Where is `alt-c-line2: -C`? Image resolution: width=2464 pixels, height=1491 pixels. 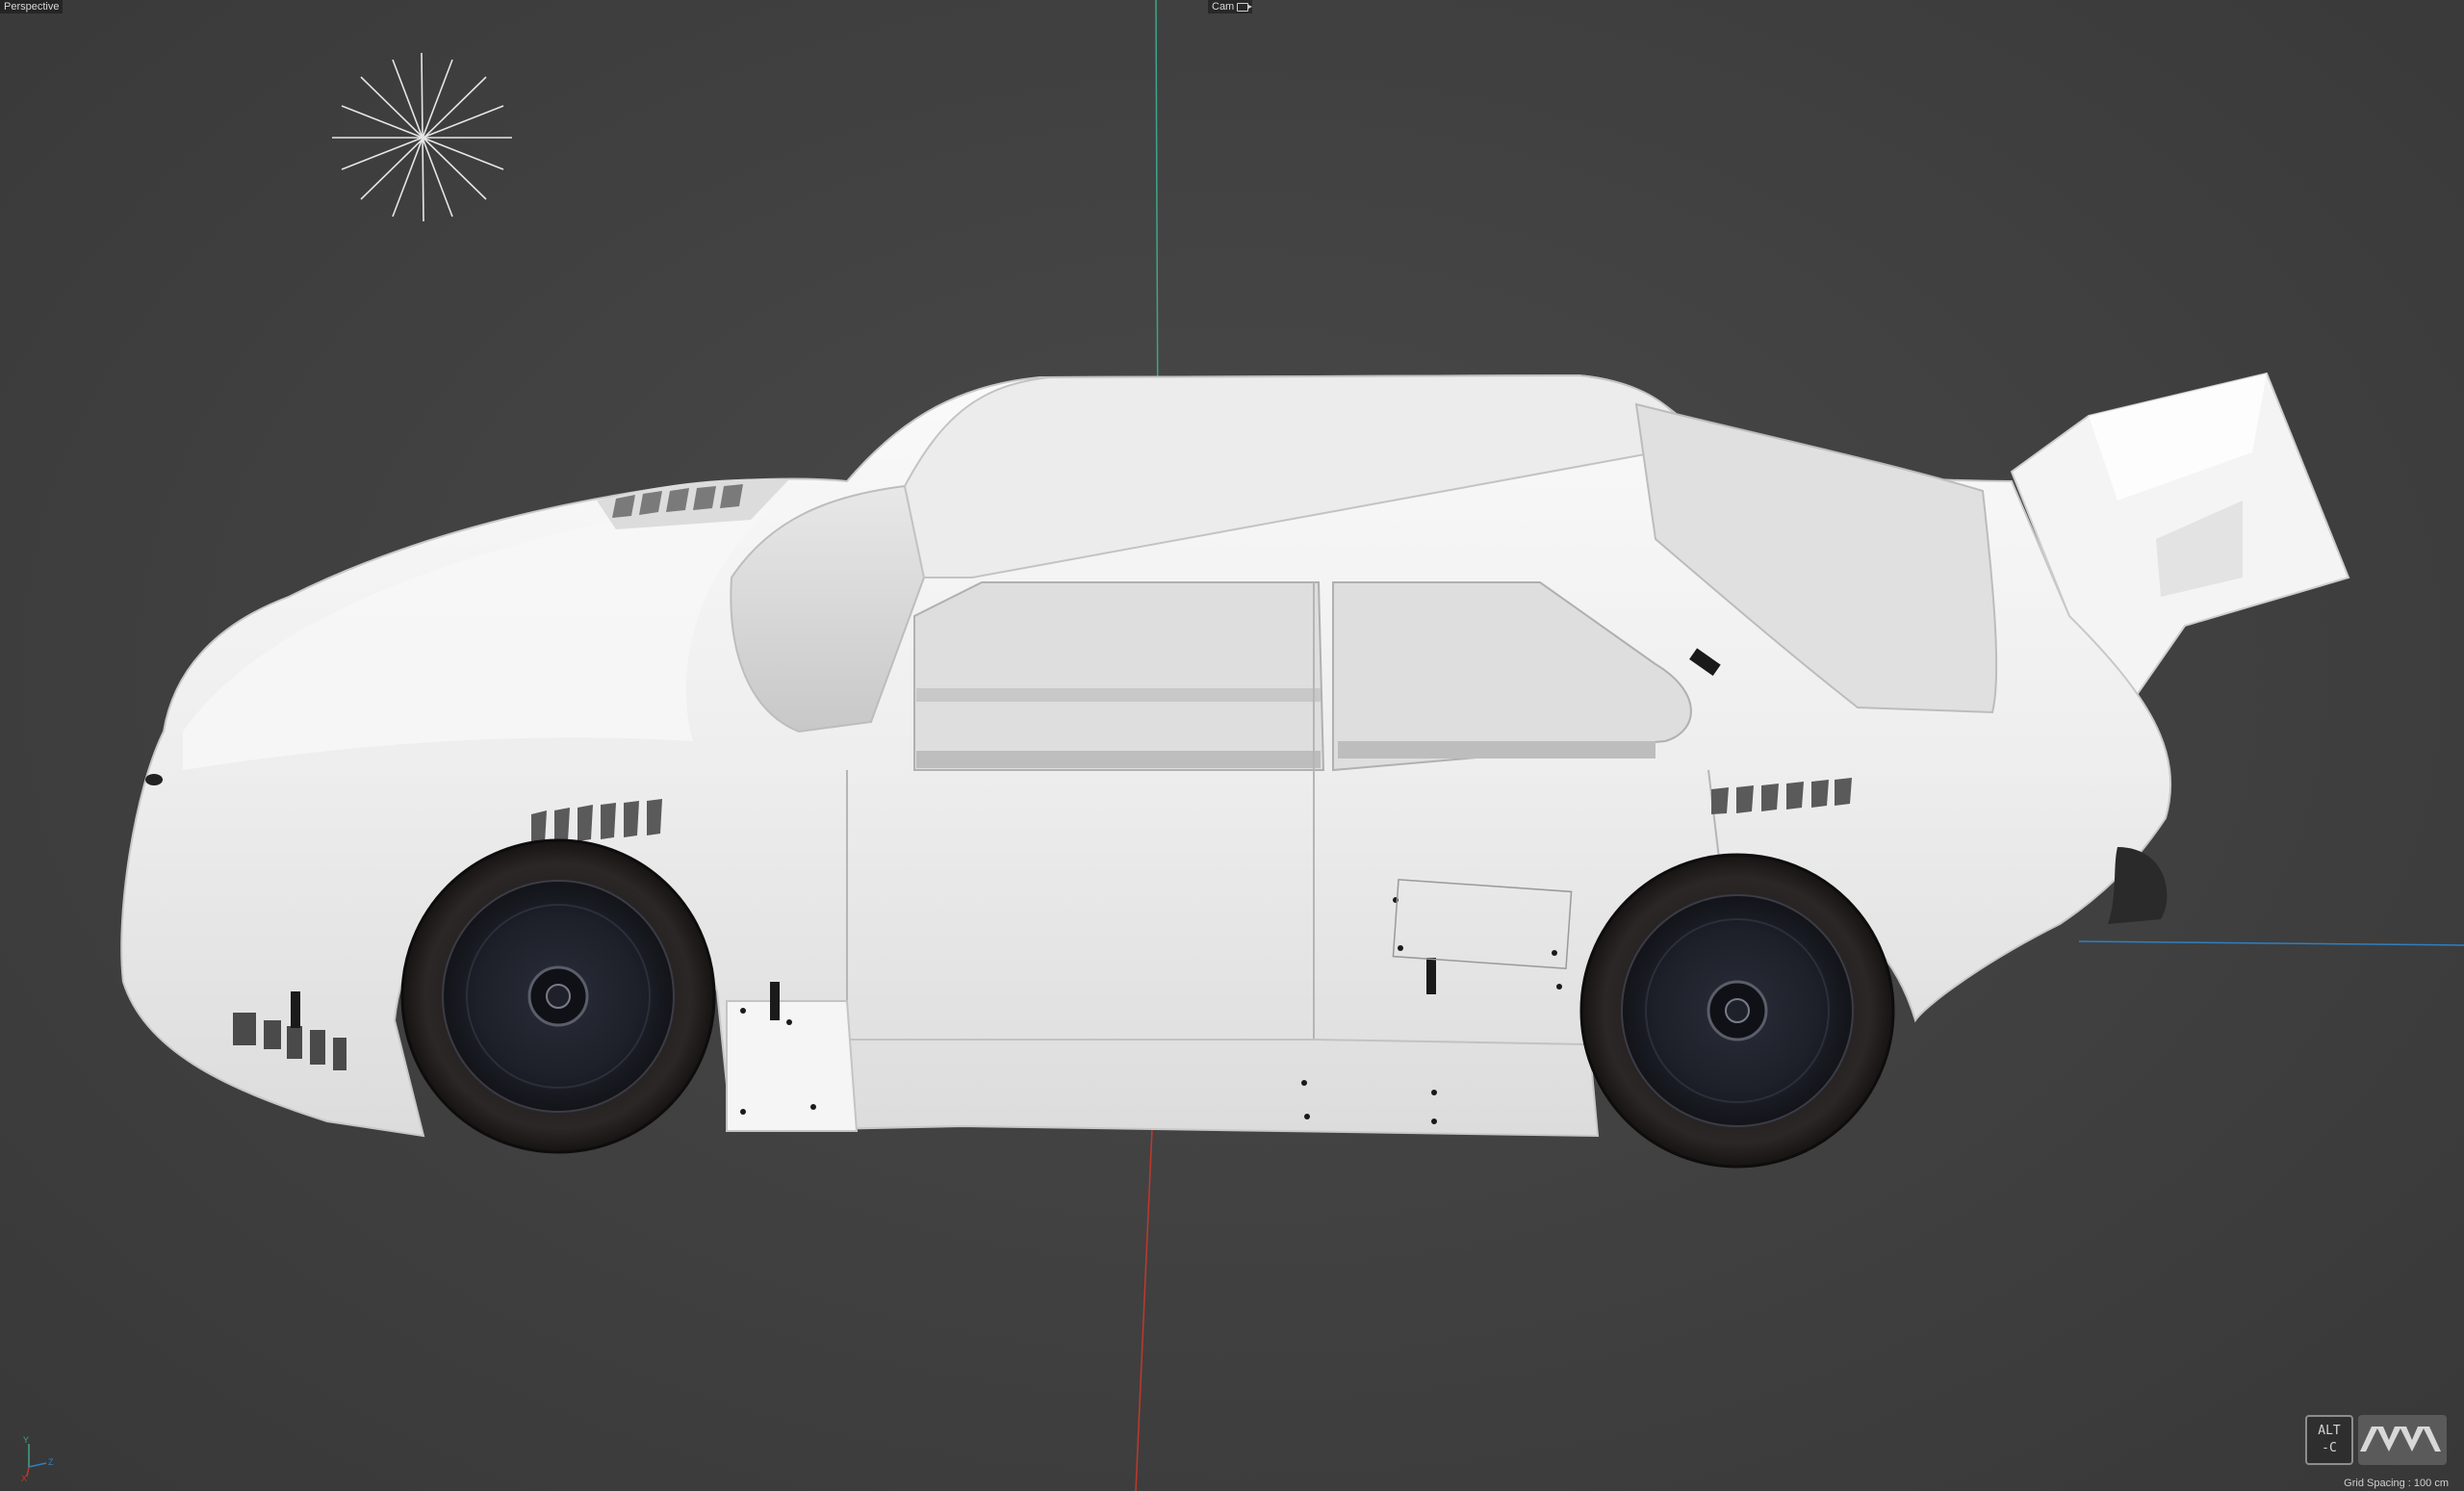
alt-c-line2: -C is located at coordinates (2329, 1448).